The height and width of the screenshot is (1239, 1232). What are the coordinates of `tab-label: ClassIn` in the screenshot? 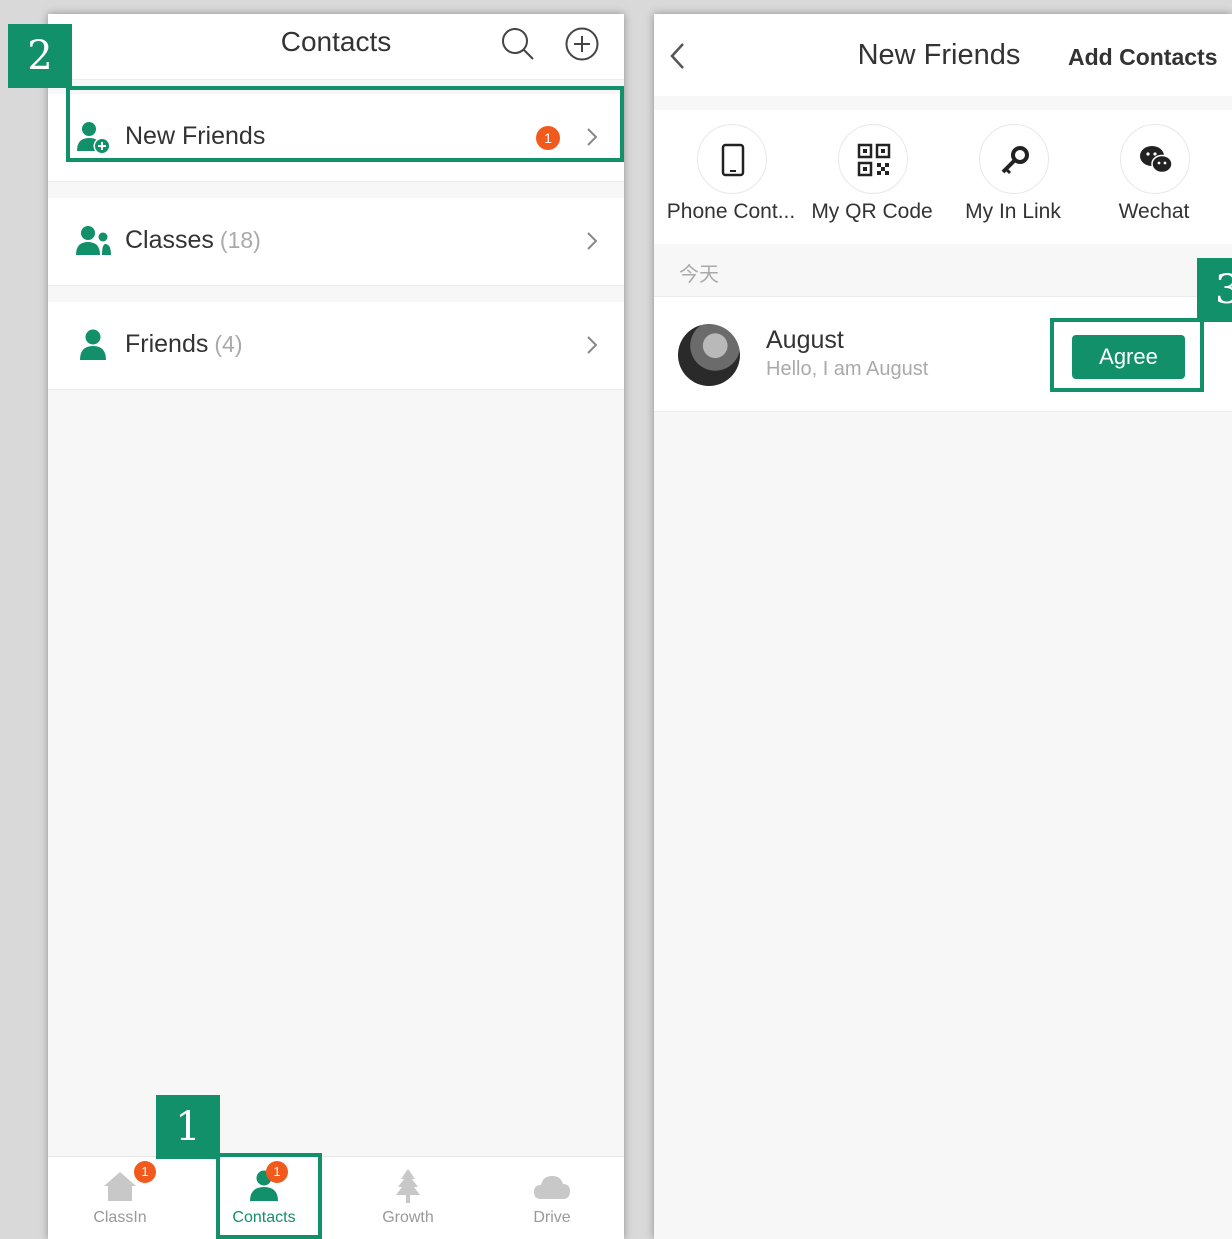 It's located at (120, 1217).